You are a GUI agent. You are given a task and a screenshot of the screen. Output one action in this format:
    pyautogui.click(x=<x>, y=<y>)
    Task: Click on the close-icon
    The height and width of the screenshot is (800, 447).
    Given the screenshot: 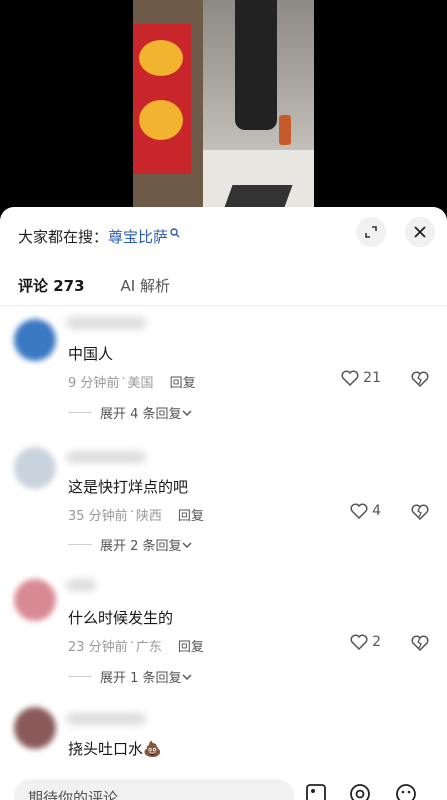 What is the action you would take?
    pyautogui.click(x=420, y=232)
    